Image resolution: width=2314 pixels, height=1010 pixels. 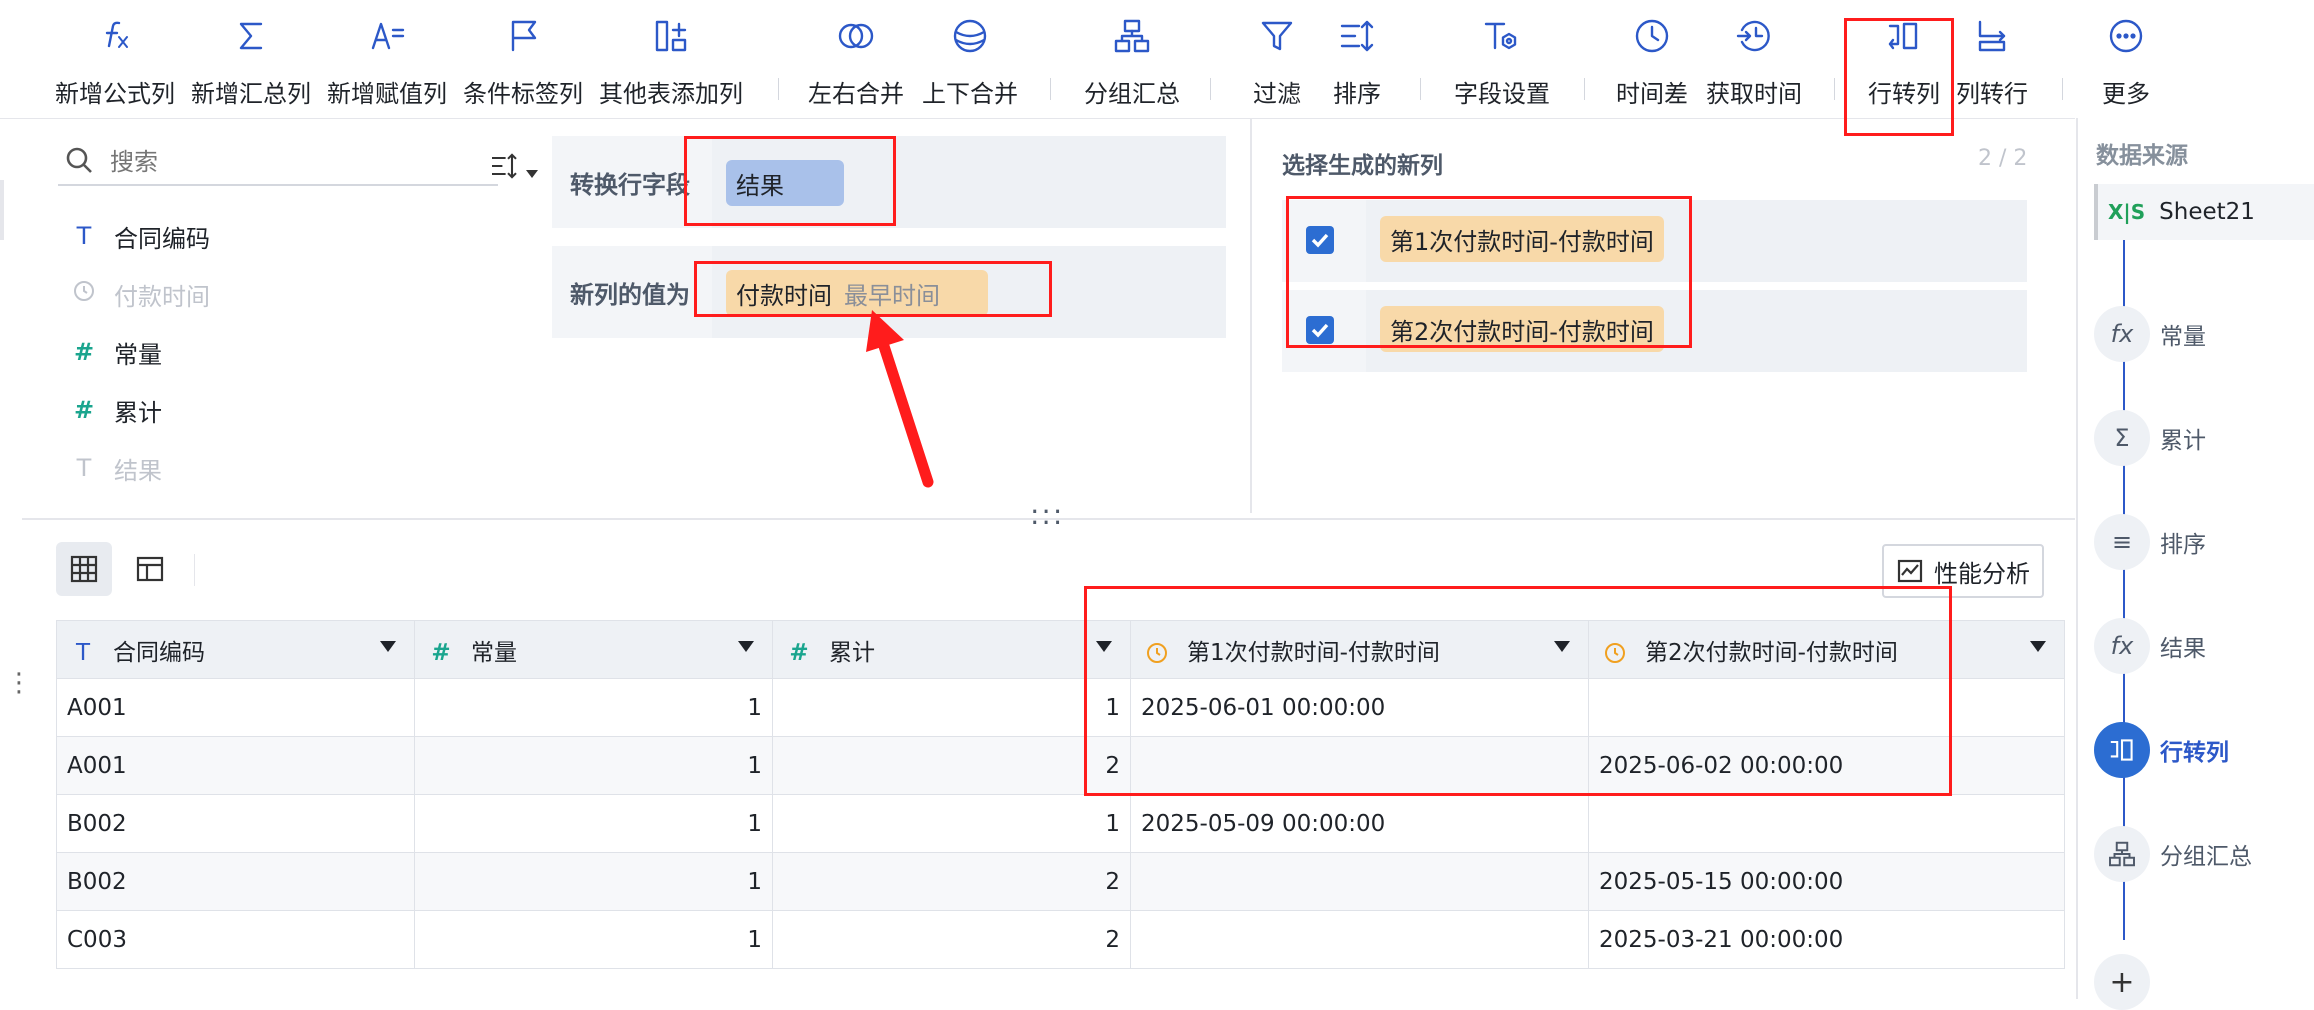 What do you see at coordinates (1696, 331) in the screenshot?
I see `new-column-cell: 第2次付款时间-付款时间` at bounding box center [1696, 331].